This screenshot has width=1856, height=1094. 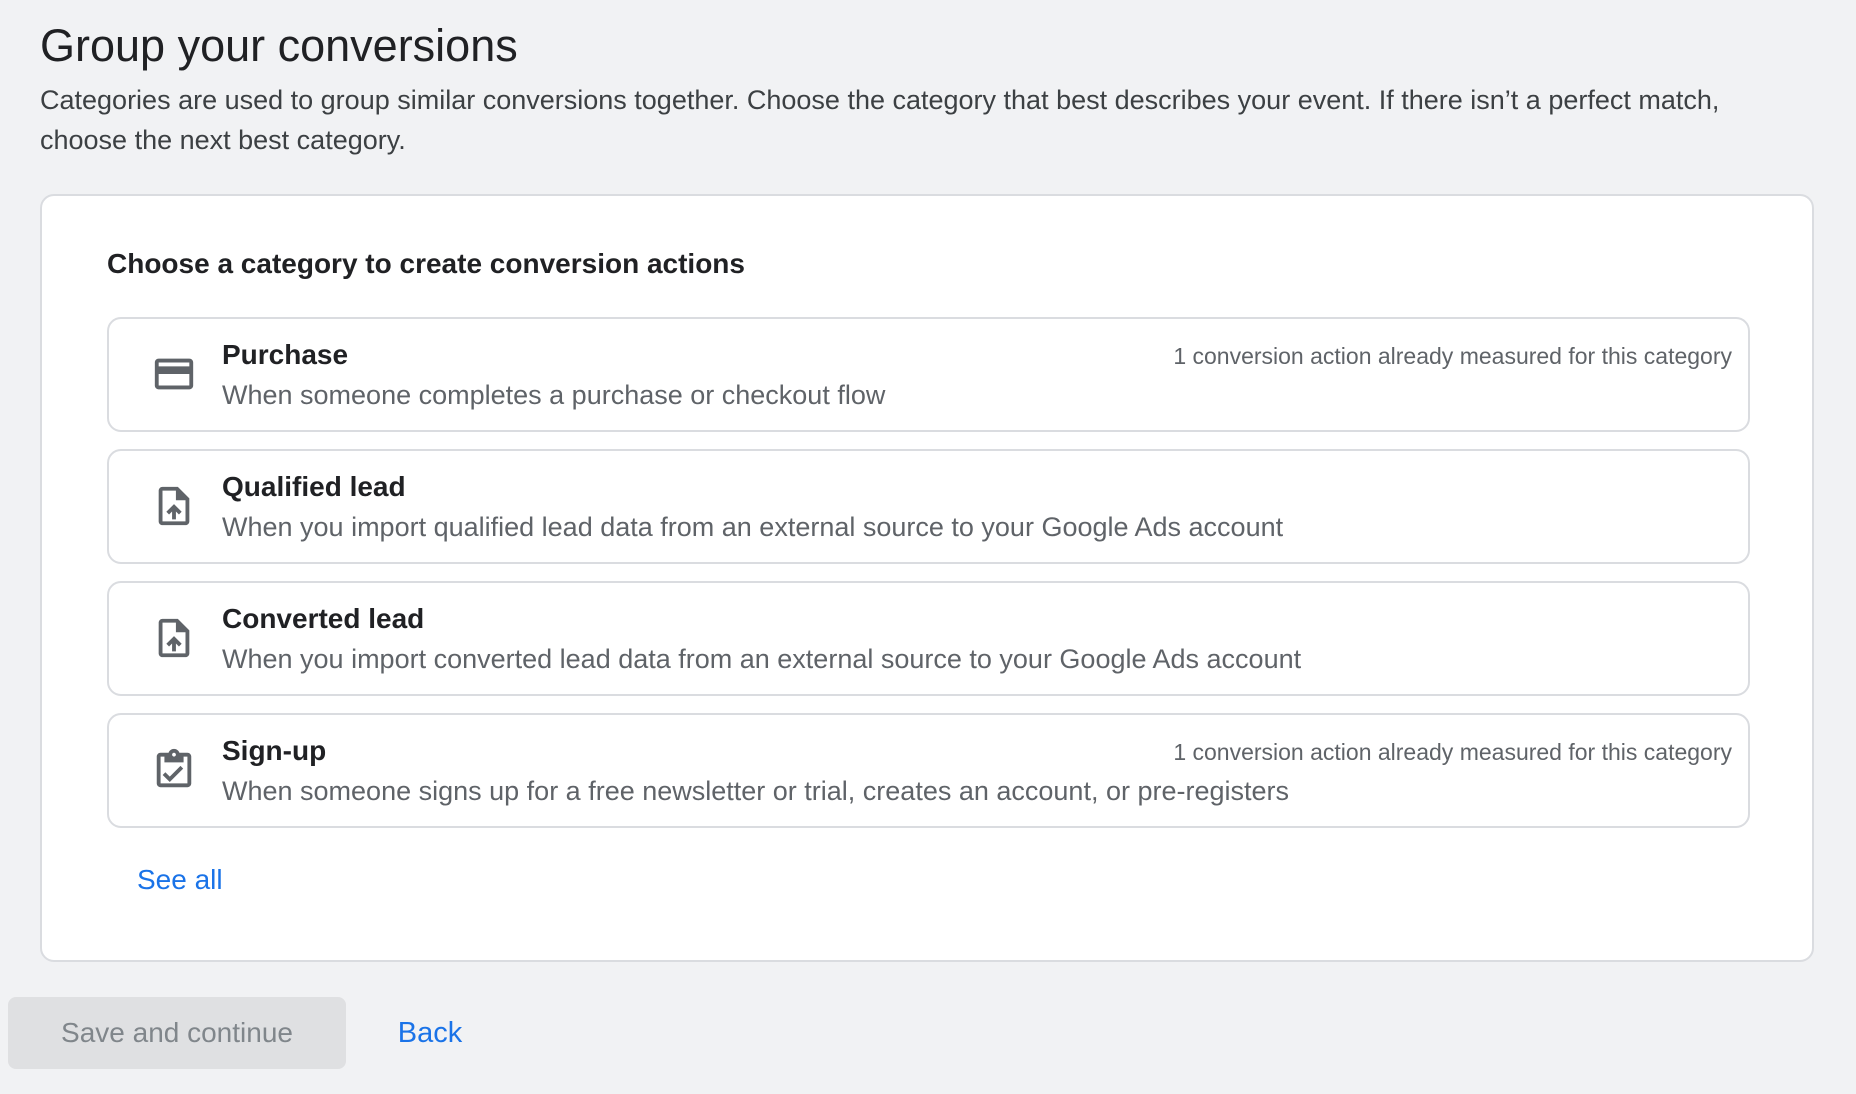 I want to click on see-all-link: See all, so click(x=180, y=880).